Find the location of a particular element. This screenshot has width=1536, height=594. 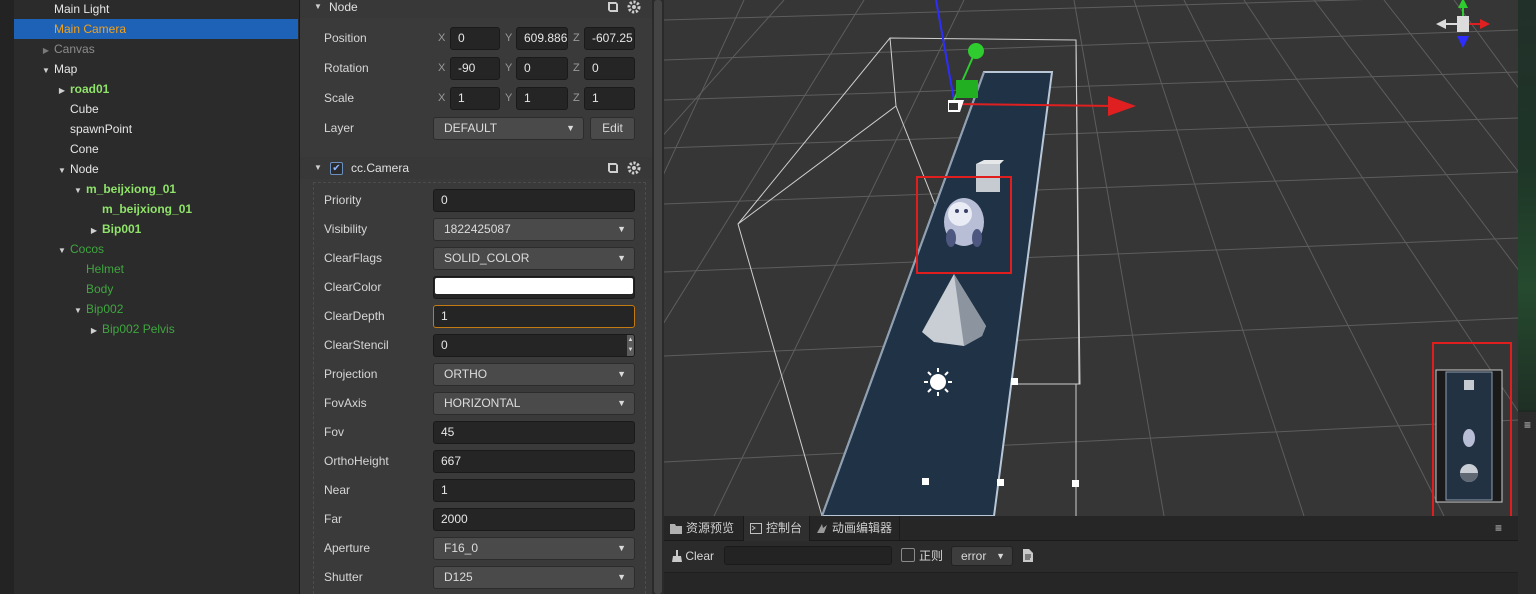

camera-enabled-checkbox: ✔ is located at coordinates (336, 168).